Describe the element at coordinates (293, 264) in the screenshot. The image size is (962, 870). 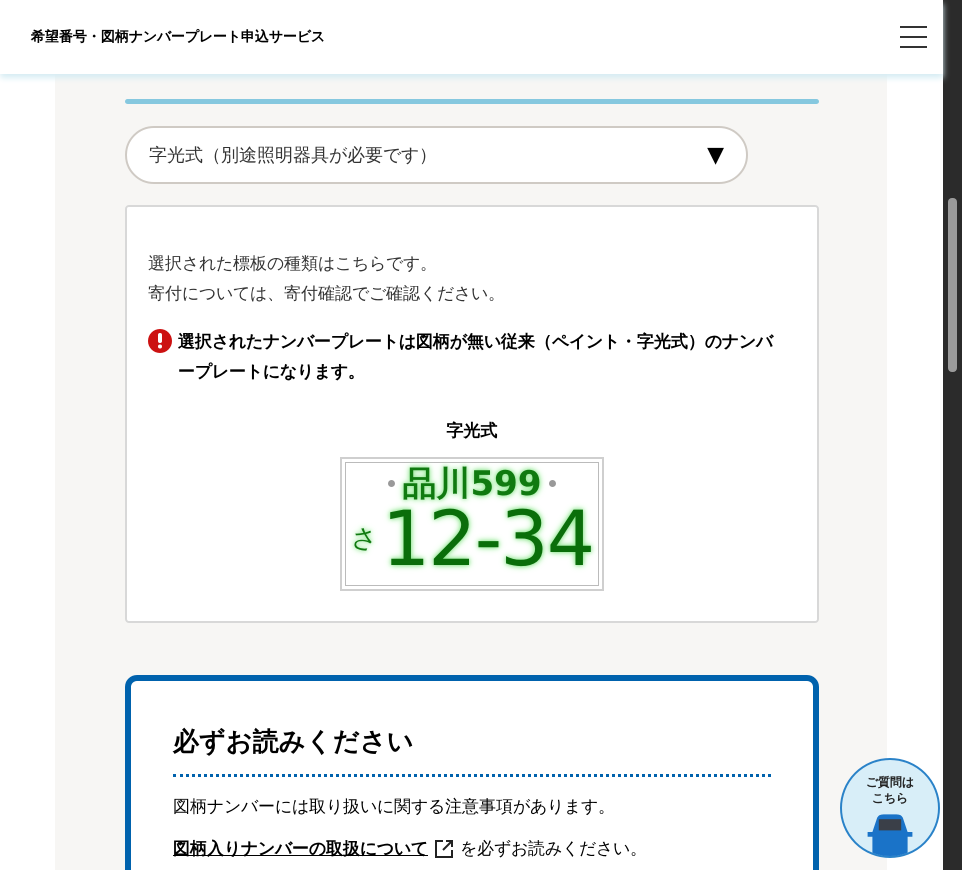
I see `info-text: 選択された標板の種類はこちらです。` at that location.